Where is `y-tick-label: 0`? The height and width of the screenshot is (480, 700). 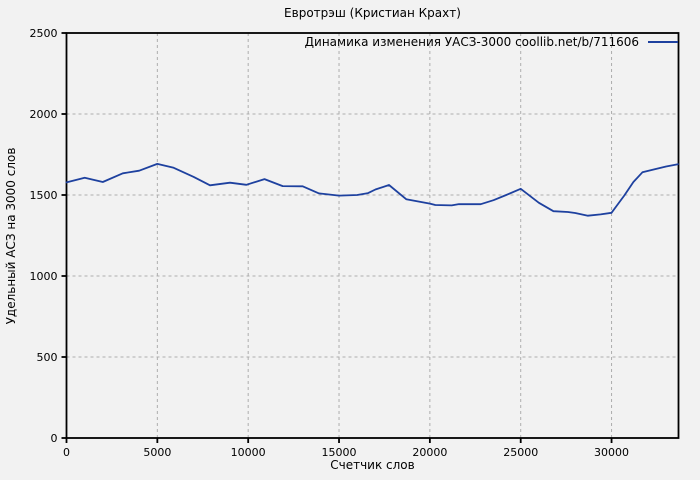
y-tick-label: 0 is located at coordinates (54, 438).